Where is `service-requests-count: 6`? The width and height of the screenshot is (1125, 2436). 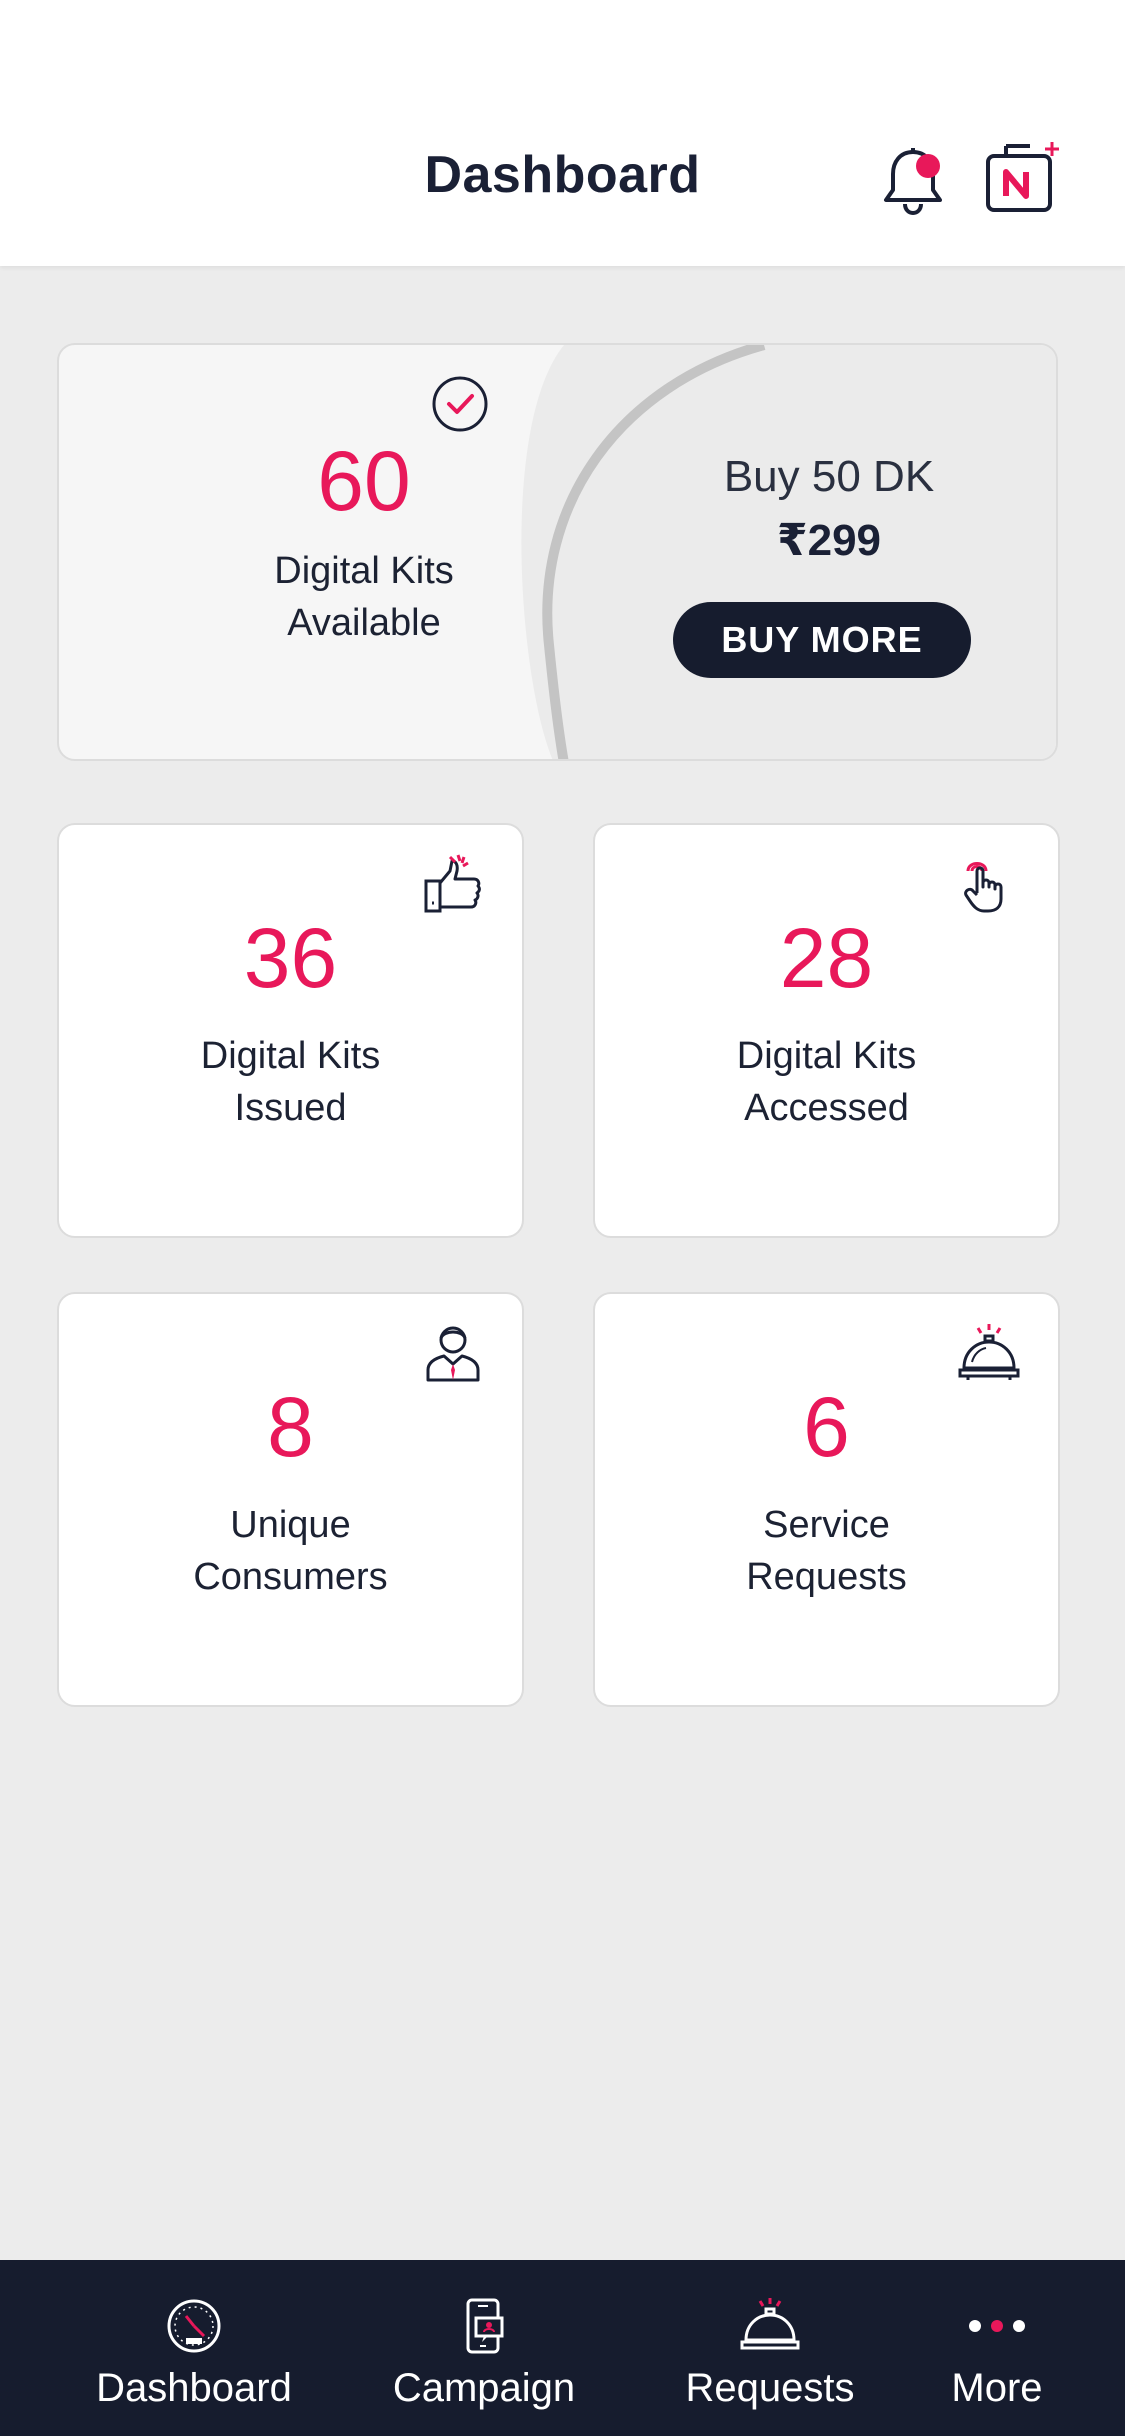
service-requests-count: 6 is located at coordinates (826, 1427).